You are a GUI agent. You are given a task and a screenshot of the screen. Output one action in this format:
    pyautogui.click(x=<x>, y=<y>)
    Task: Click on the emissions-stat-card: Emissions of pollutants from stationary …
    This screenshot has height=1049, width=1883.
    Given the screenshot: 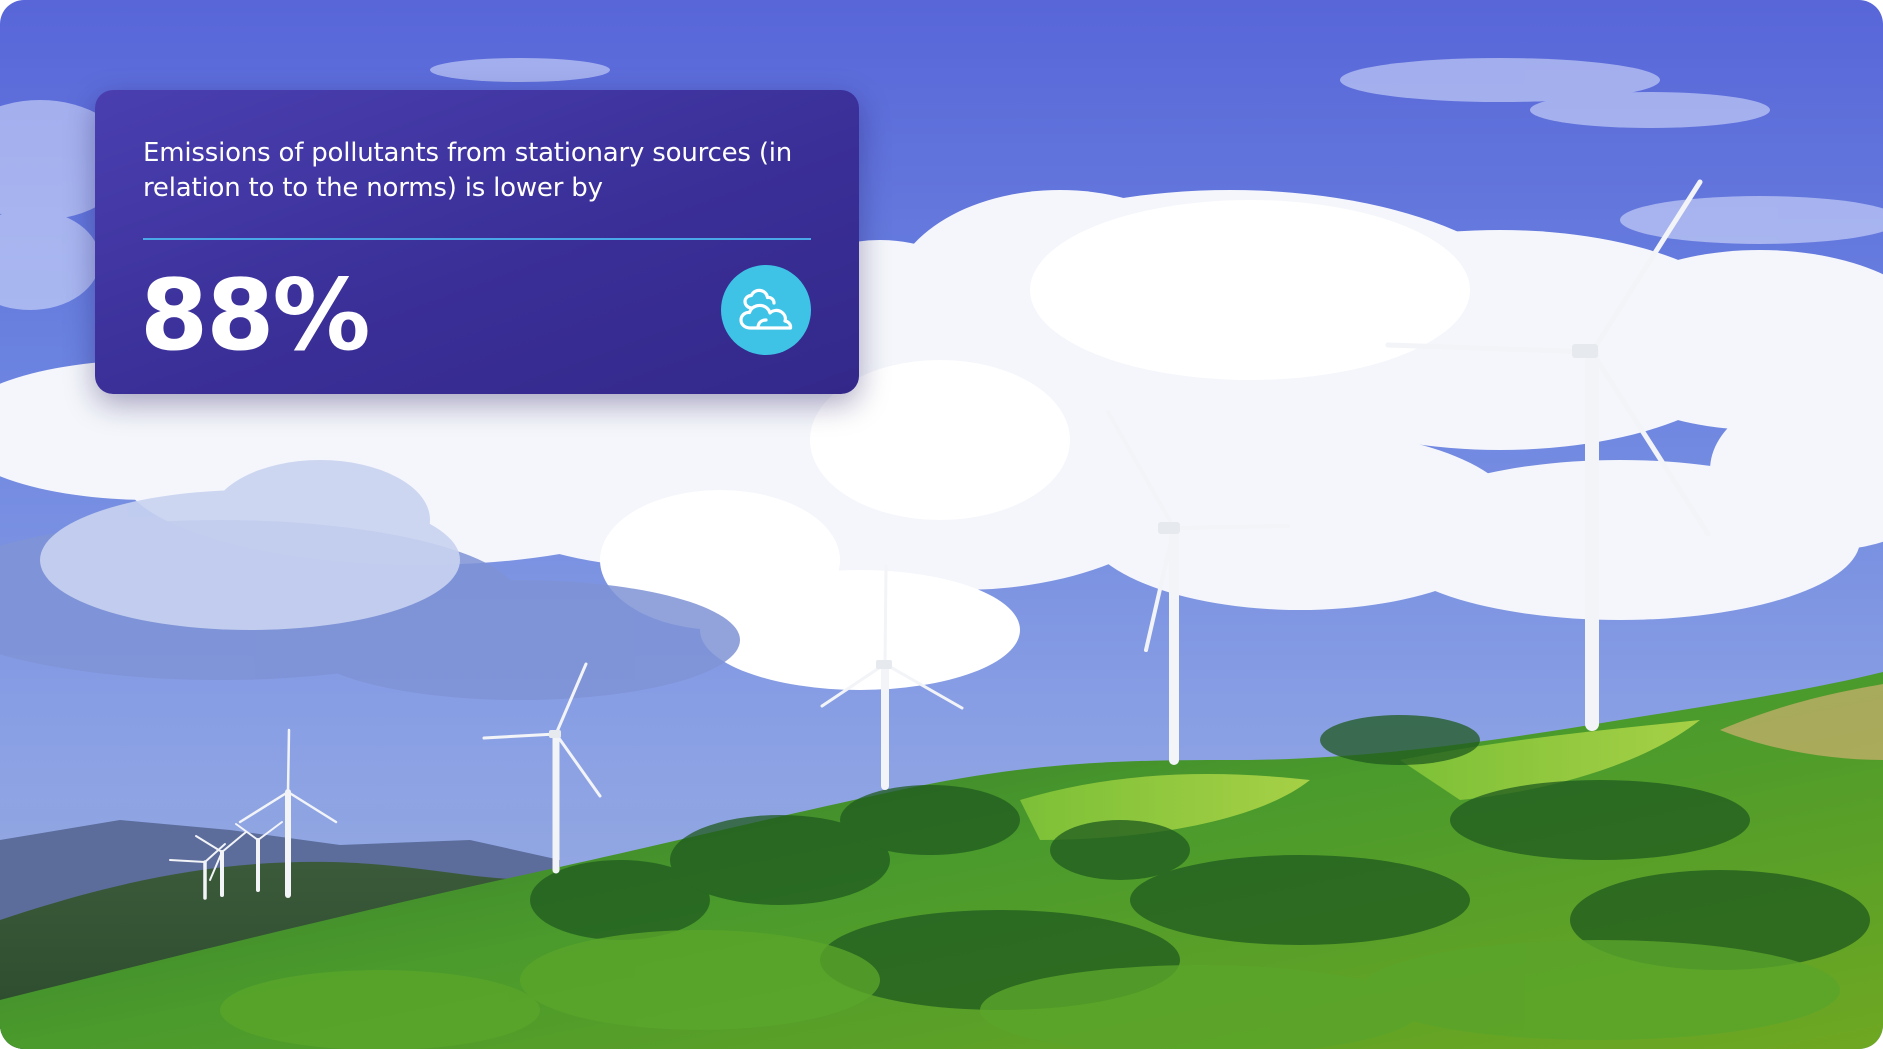 What is the action you would take?
    pyautogui.click(x=477, y=242)
    